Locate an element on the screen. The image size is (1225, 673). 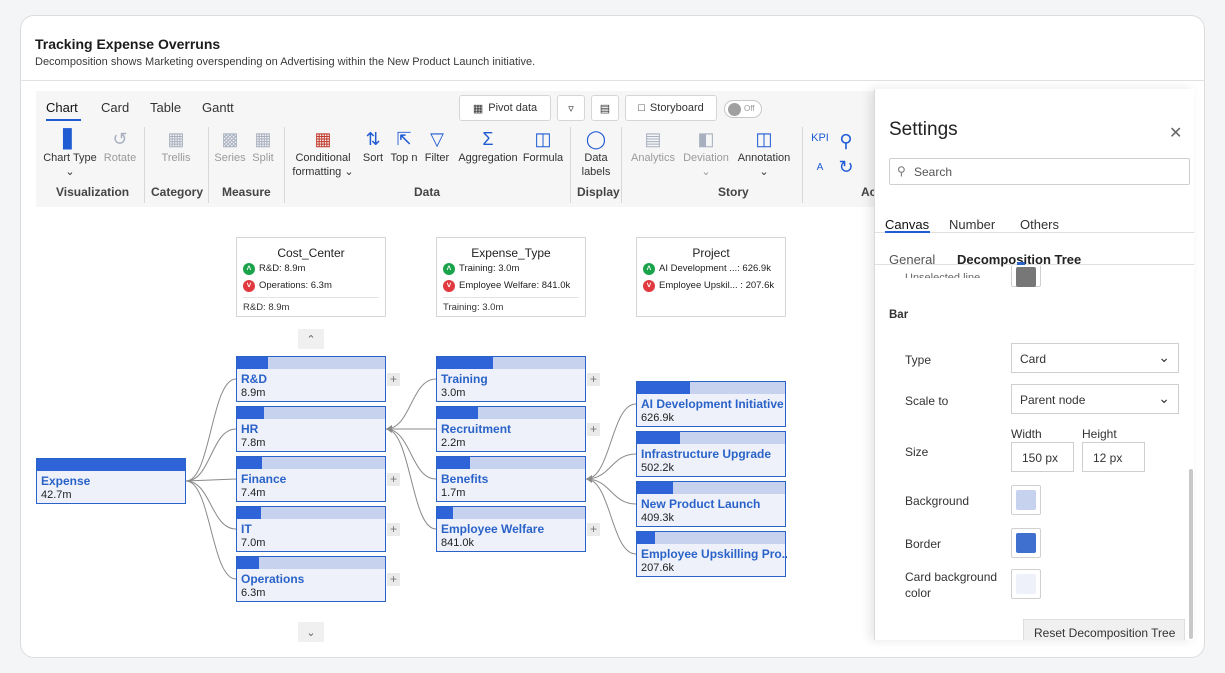
size-label: Size is located at coordinates (917, 452).